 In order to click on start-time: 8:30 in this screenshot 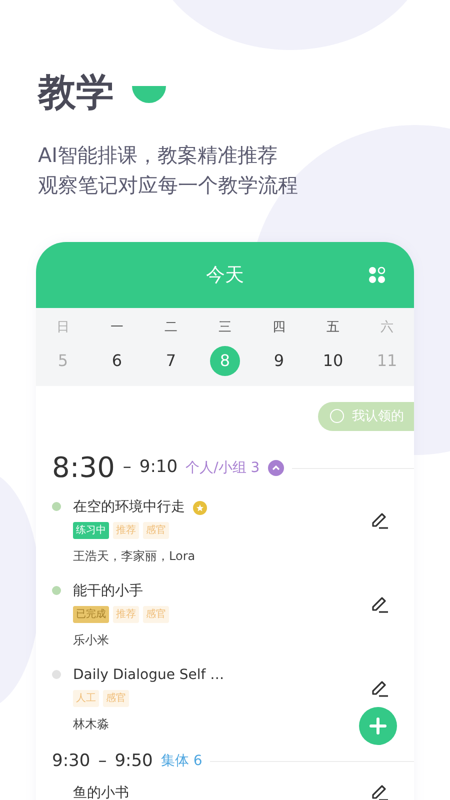, I will do `click(83, 468)`.